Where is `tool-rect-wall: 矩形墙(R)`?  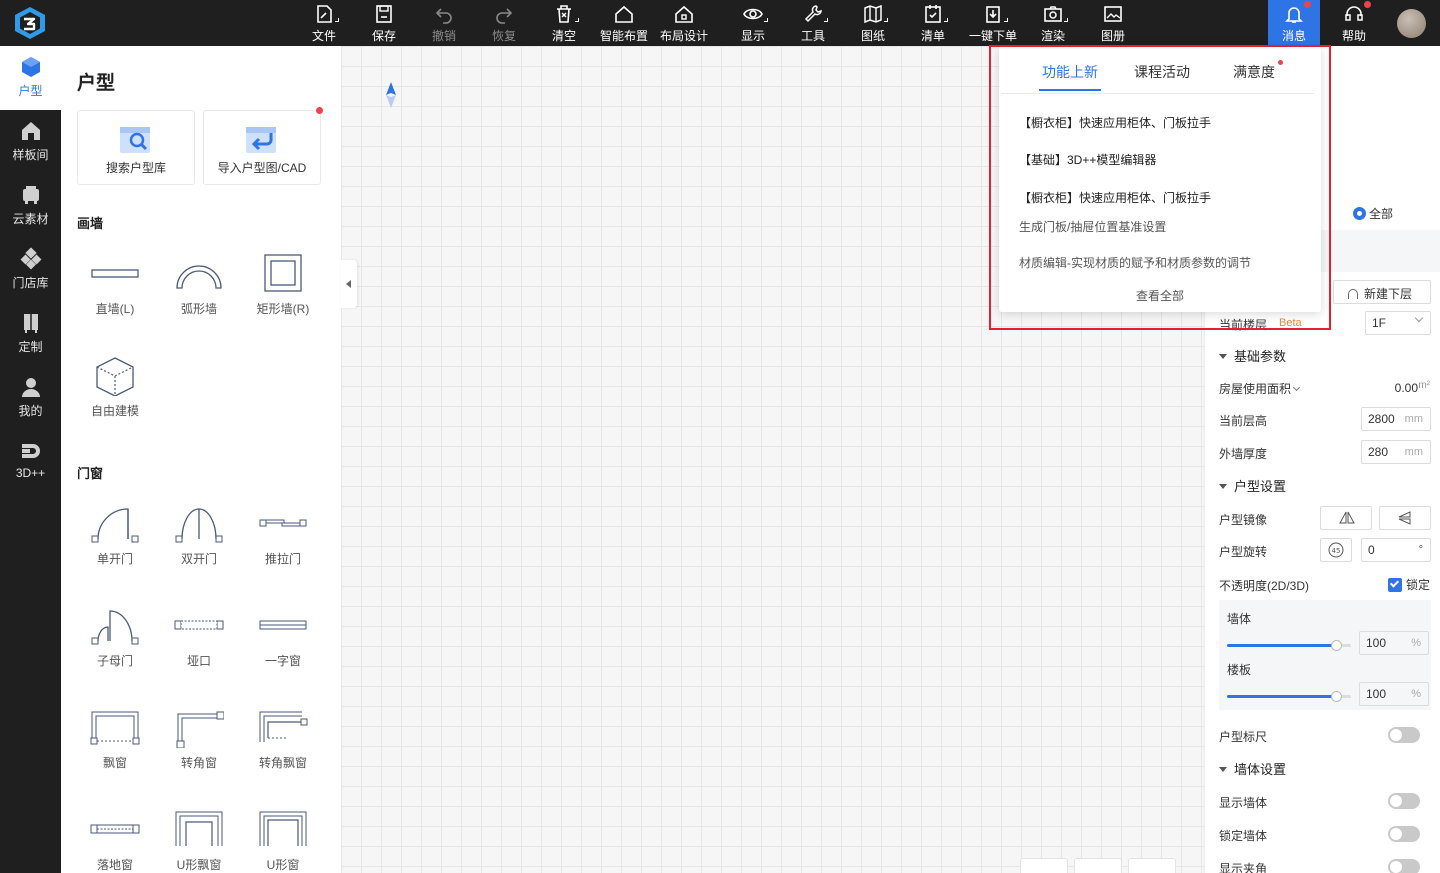
tool-rect-wall: 矩形墙(R) is located at coordinates (283, 290).